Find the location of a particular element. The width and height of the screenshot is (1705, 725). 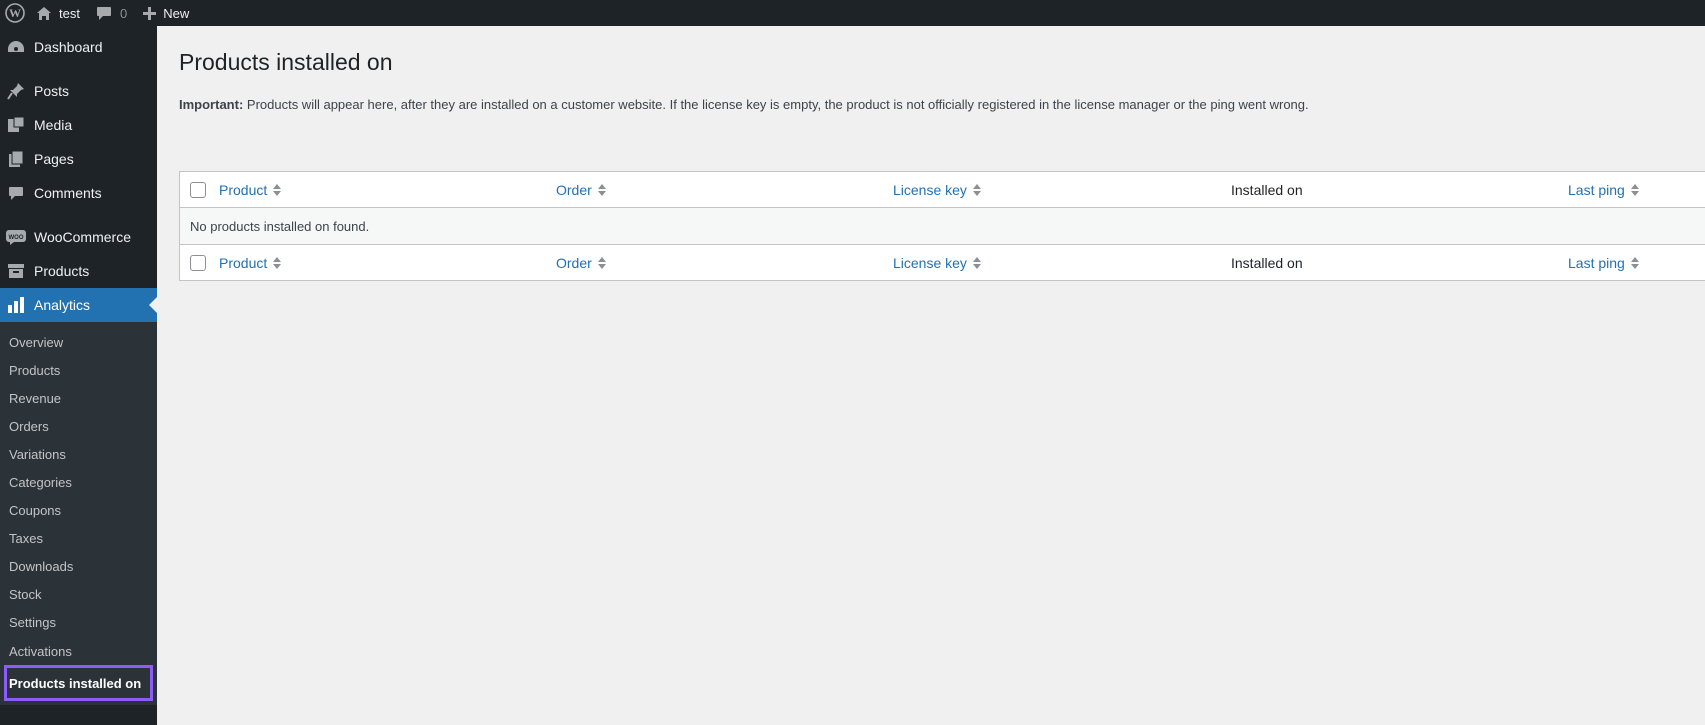

column-footer-license-key: License key is located at coordinates (937, 263).